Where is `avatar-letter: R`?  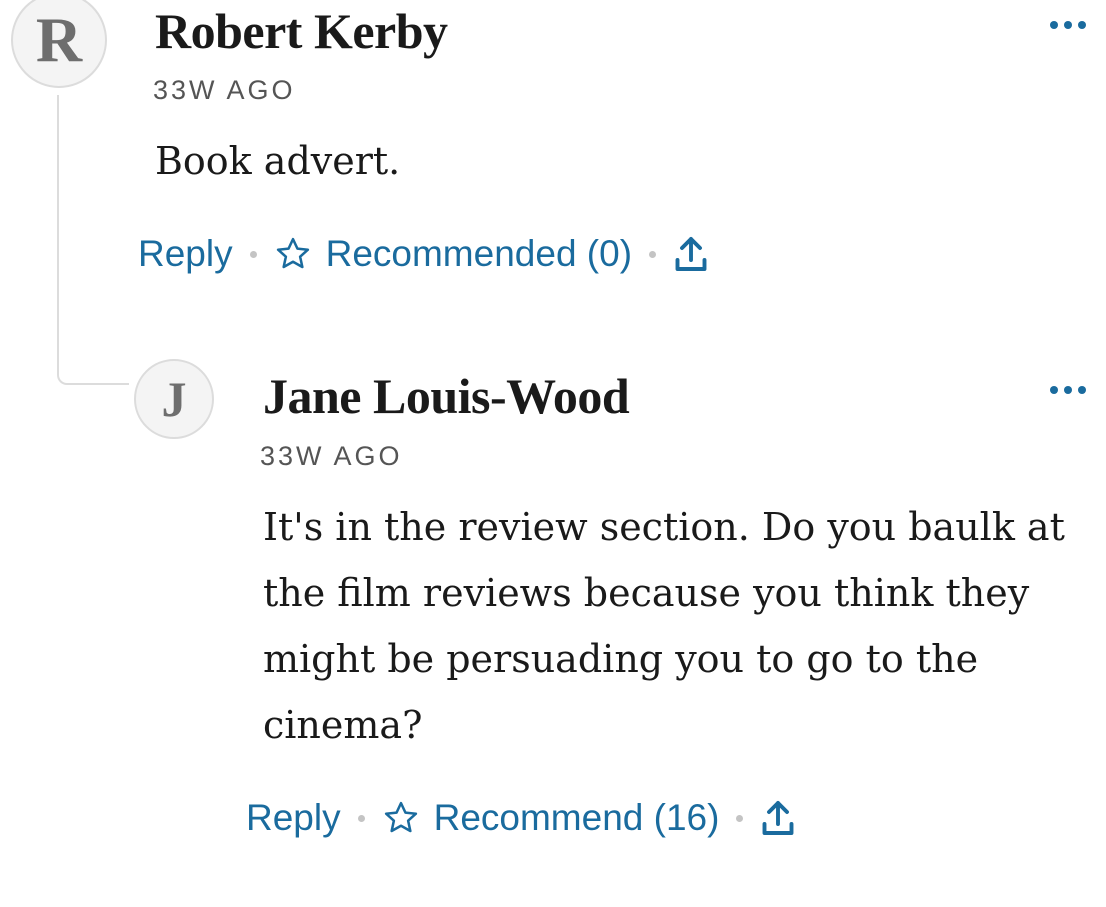
avatar-letter: R is located at coordinates (59, 39).